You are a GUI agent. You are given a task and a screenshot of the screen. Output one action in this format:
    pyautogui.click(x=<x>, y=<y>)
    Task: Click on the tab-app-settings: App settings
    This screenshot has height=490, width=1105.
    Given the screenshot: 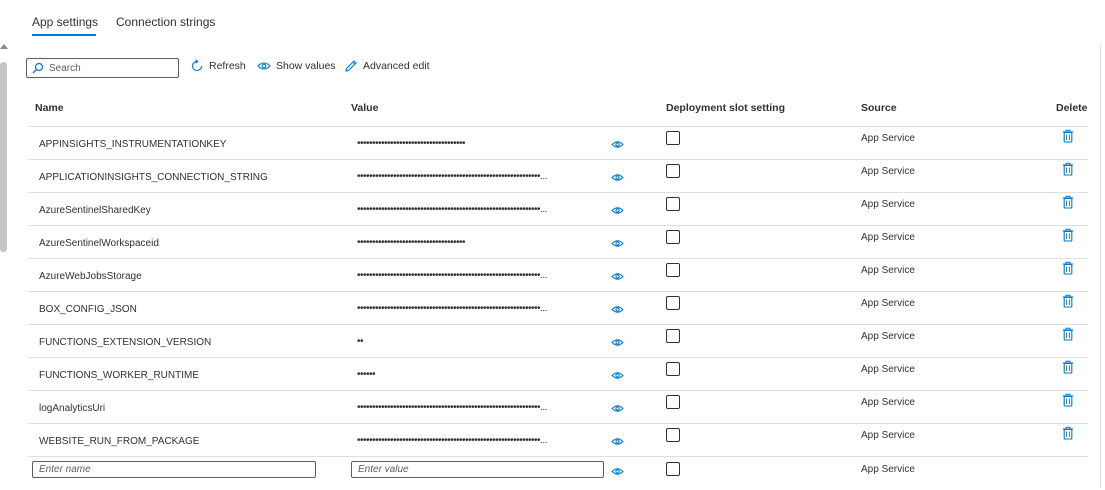 What is the action you would take?
    pyautogui.click(x=65, y=22)
    